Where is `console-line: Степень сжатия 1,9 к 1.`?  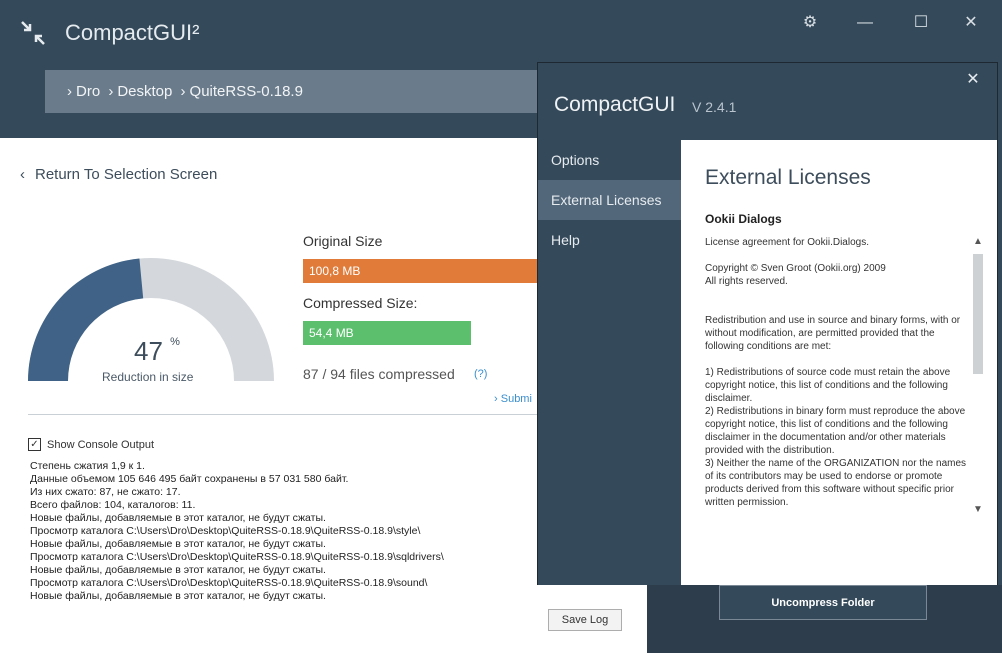 console-line: Степень сжатия 1,9 к 1. is located at coordinates (87, 466).